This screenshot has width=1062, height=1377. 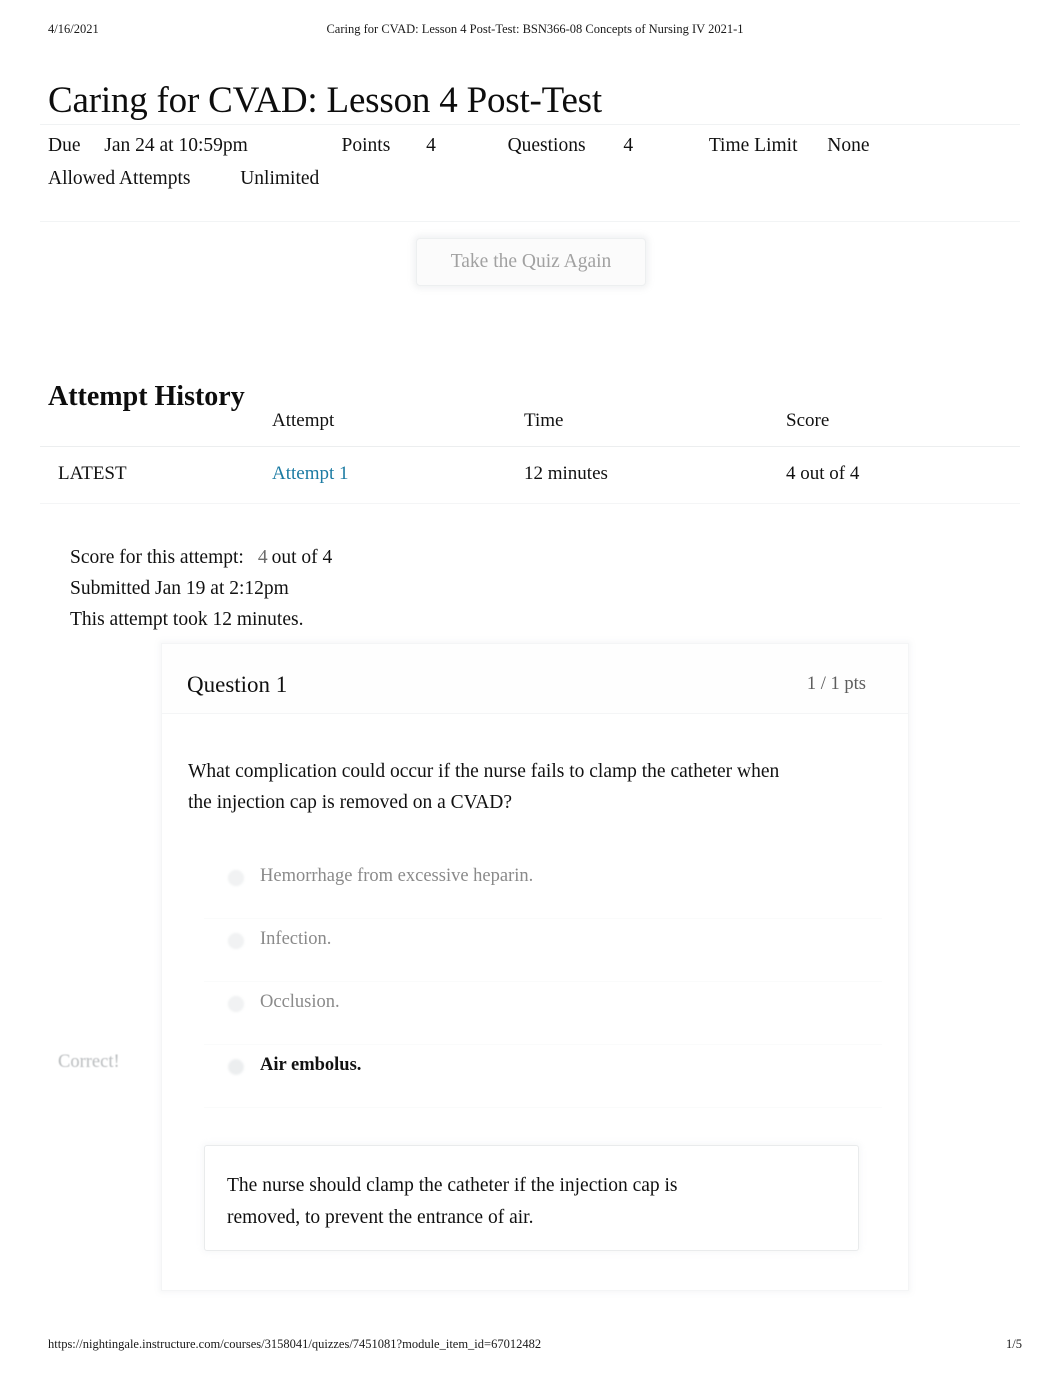 I want to click on question-title: Question 1, so click(x=237, y=684).